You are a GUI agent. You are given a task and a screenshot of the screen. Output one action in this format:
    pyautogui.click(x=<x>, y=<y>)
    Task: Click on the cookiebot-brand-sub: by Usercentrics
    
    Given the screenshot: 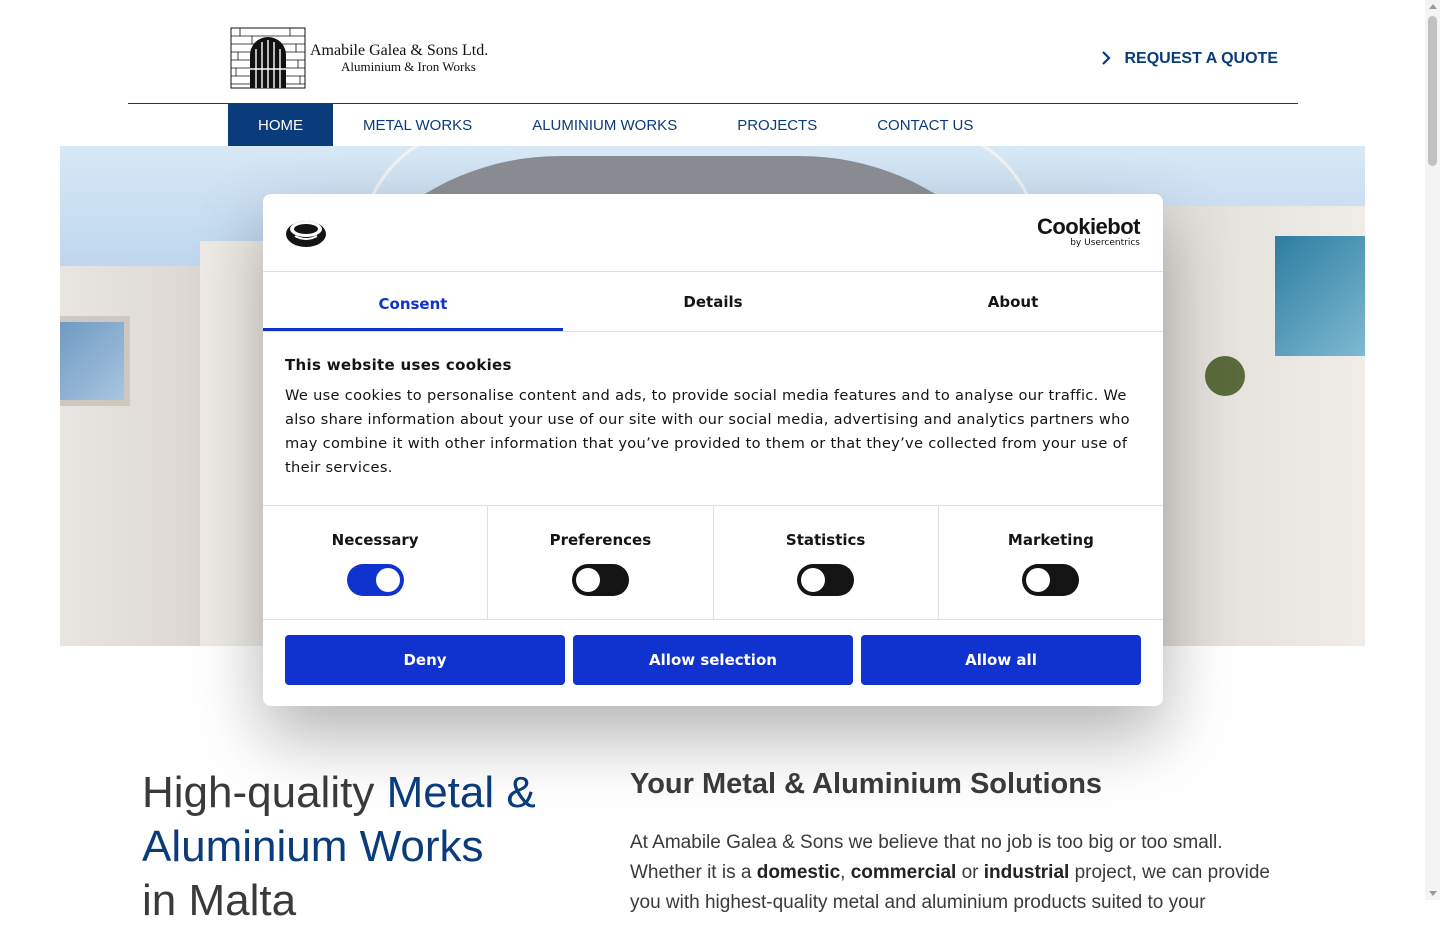 What is the action you would take?
    pyautogui.click(x=1105, y=243)
    